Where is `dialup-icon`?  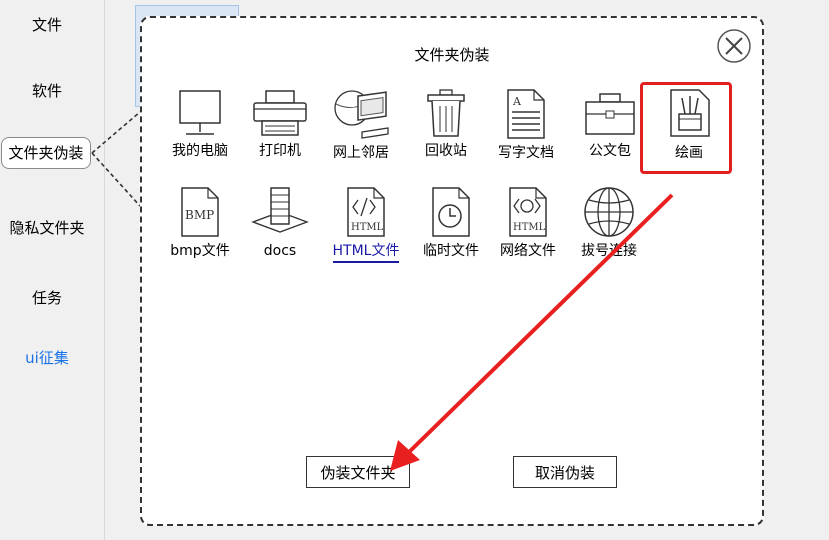 dialup-icon is located at coordinates (609, 212).